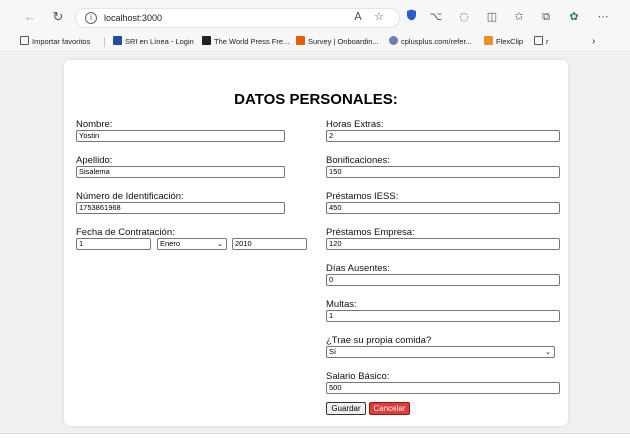 The image size is (630, 439). What do you see at coordinates (316, 99) in the screenshot?
I see `form-title: DATOS PERSONALES:` at bounding box center [316, 99].